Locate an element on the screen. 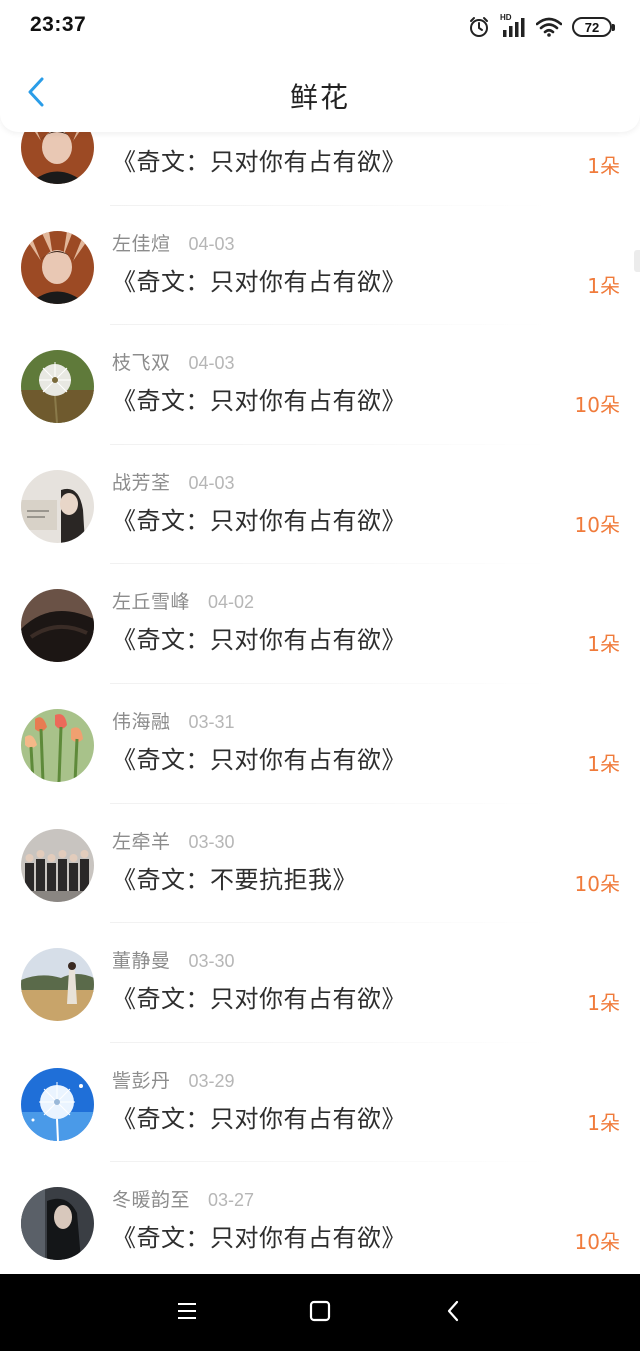 Image resolution: width=640 pixels, height=1351 pixels. cellular-signal-icon: HD is located at coordinates (513, 25).